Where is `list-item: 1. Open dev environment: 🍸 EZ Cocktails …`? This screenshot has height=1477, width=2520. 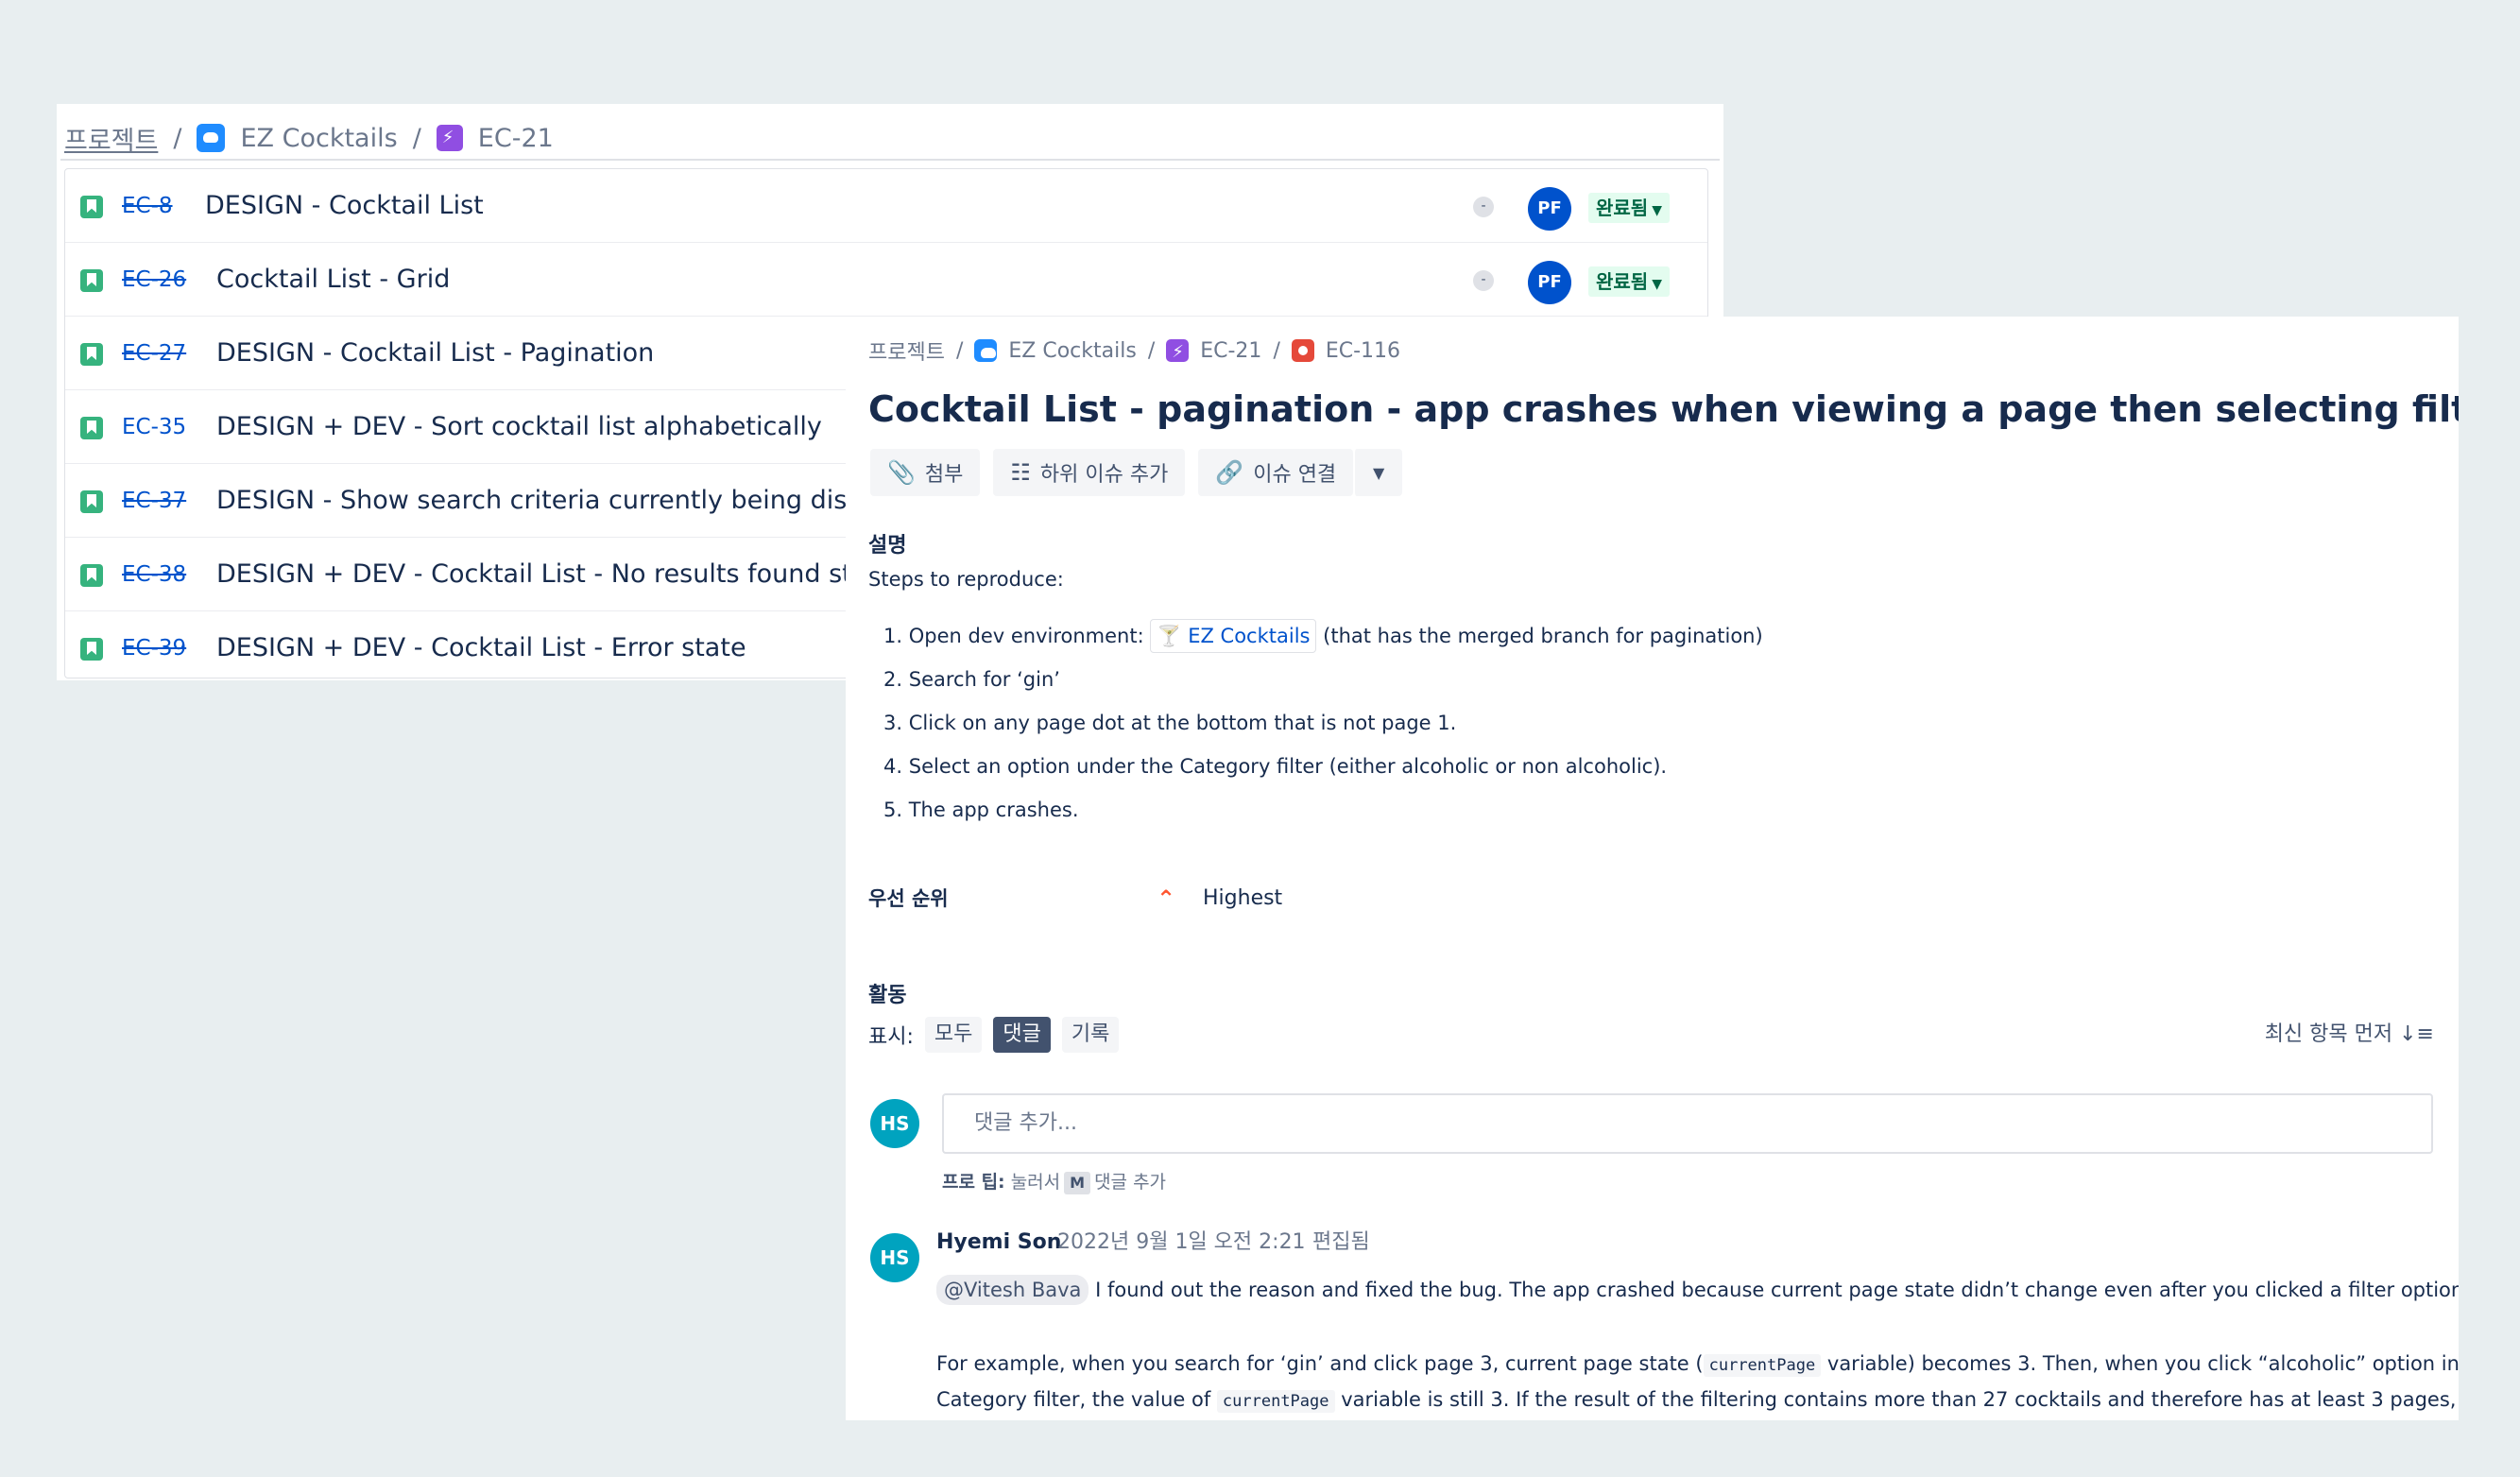 list-item: 1. Open dev environment: 🍸 EZ Cocktails … is located at coordinates (1323, 636).